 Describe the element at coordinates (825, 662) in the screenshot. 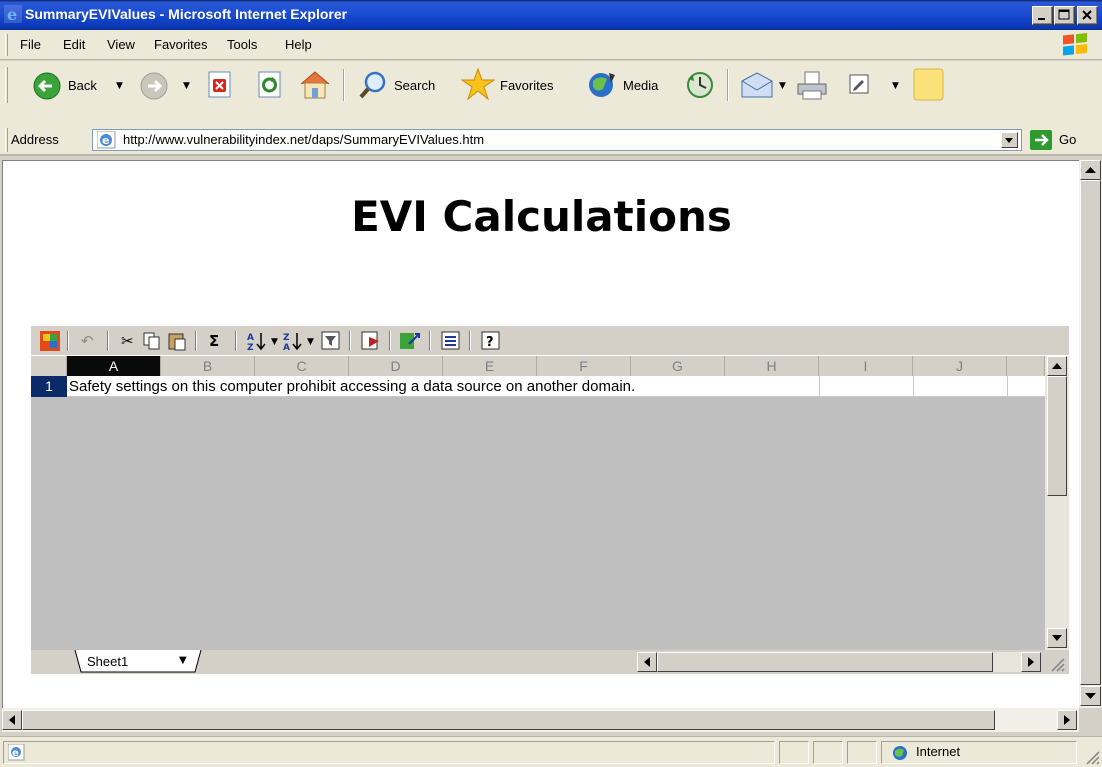

I see `sheet-hscroll-thumb` at that location.